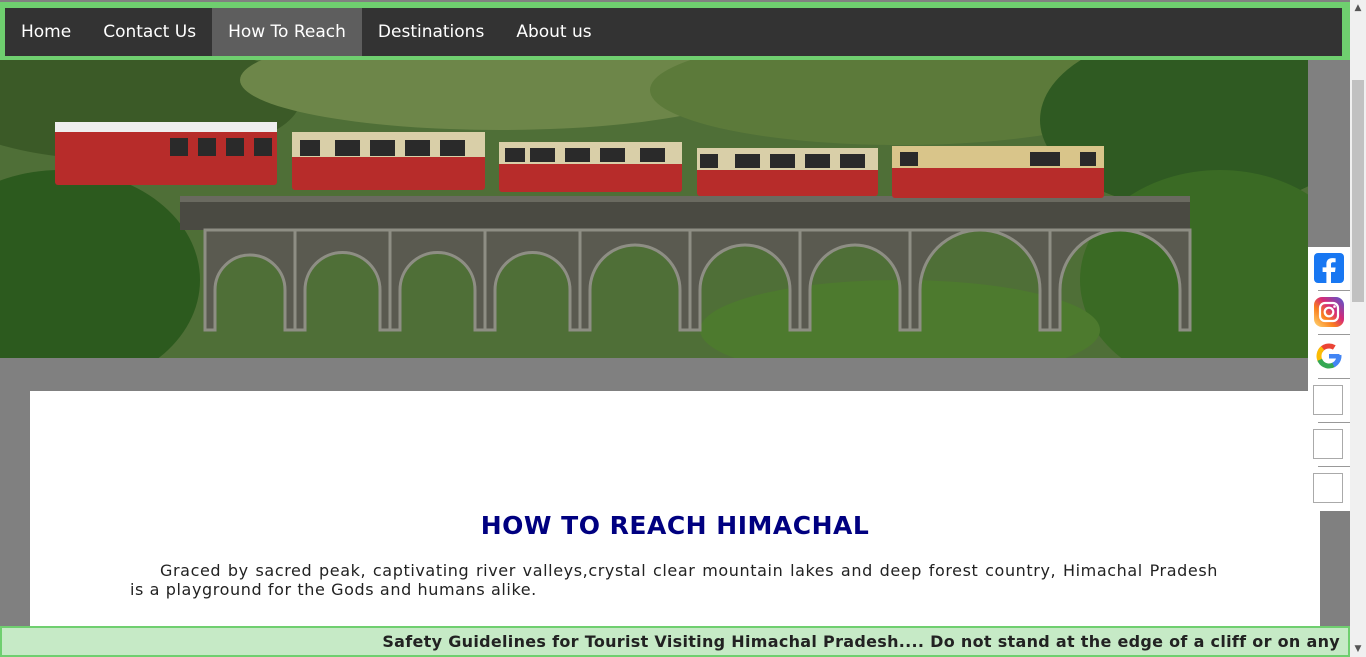 Image resolution: width=1366 pixels, height=657 pixels. Describe the element at coordinates (431, 32) in the screenshot. I see `nav-destinations: Destinations` at that location.